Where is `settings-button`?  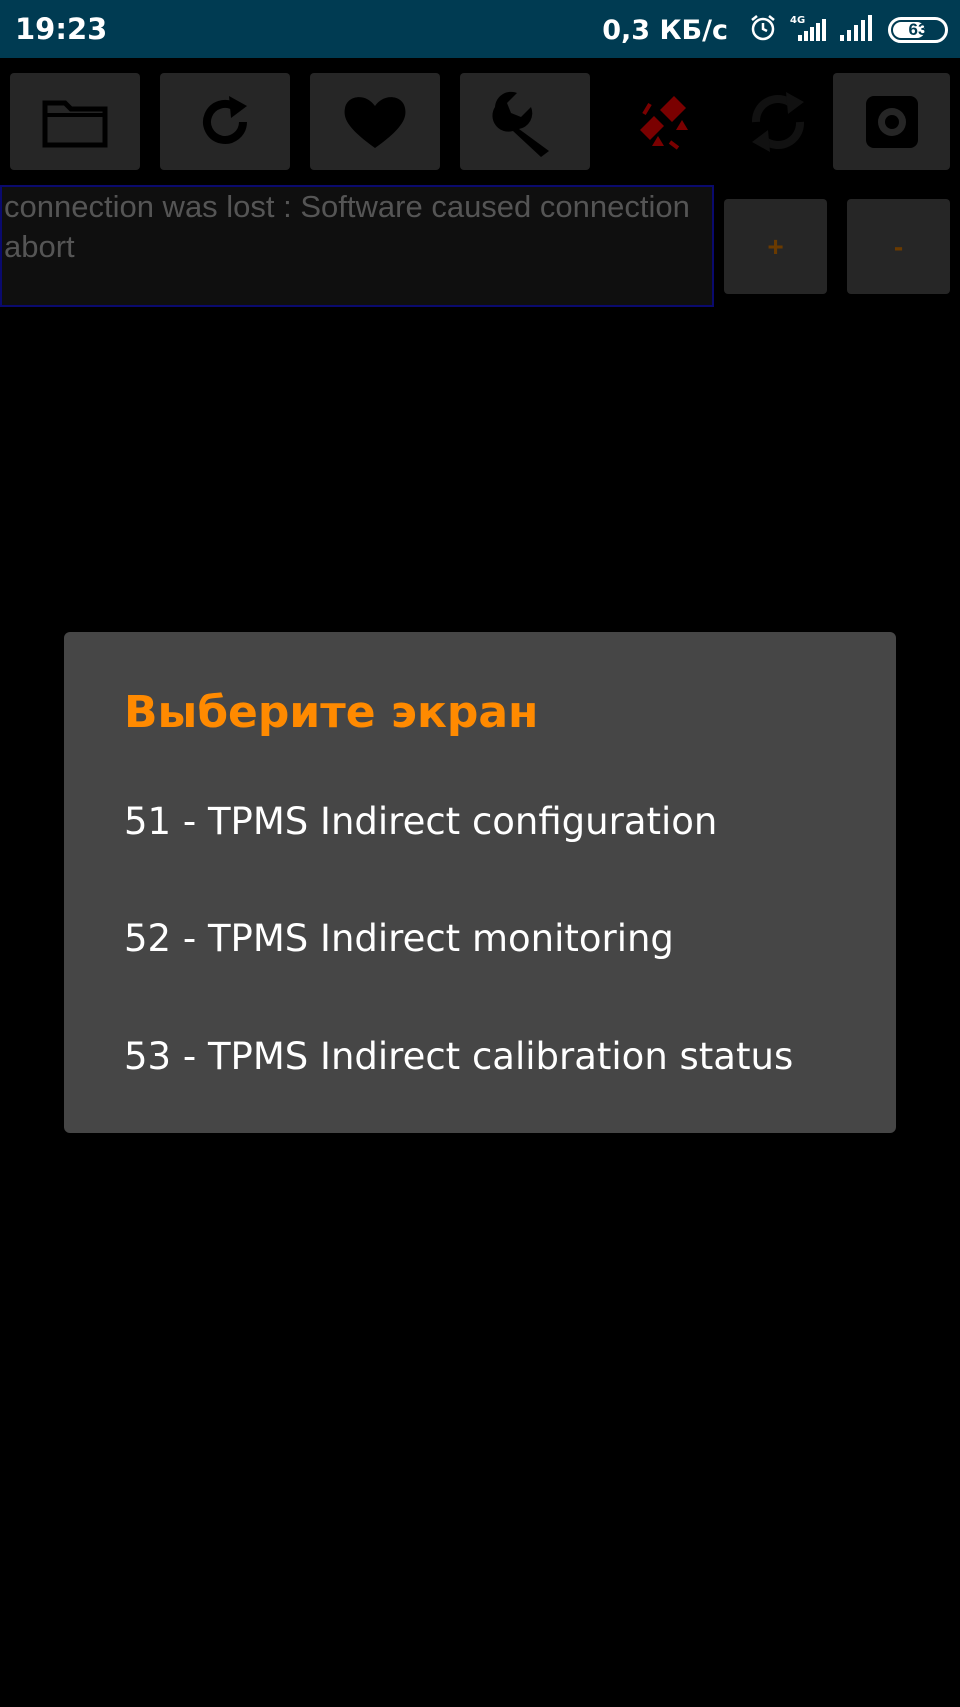 settings-button is located at coordinates (891, 121).